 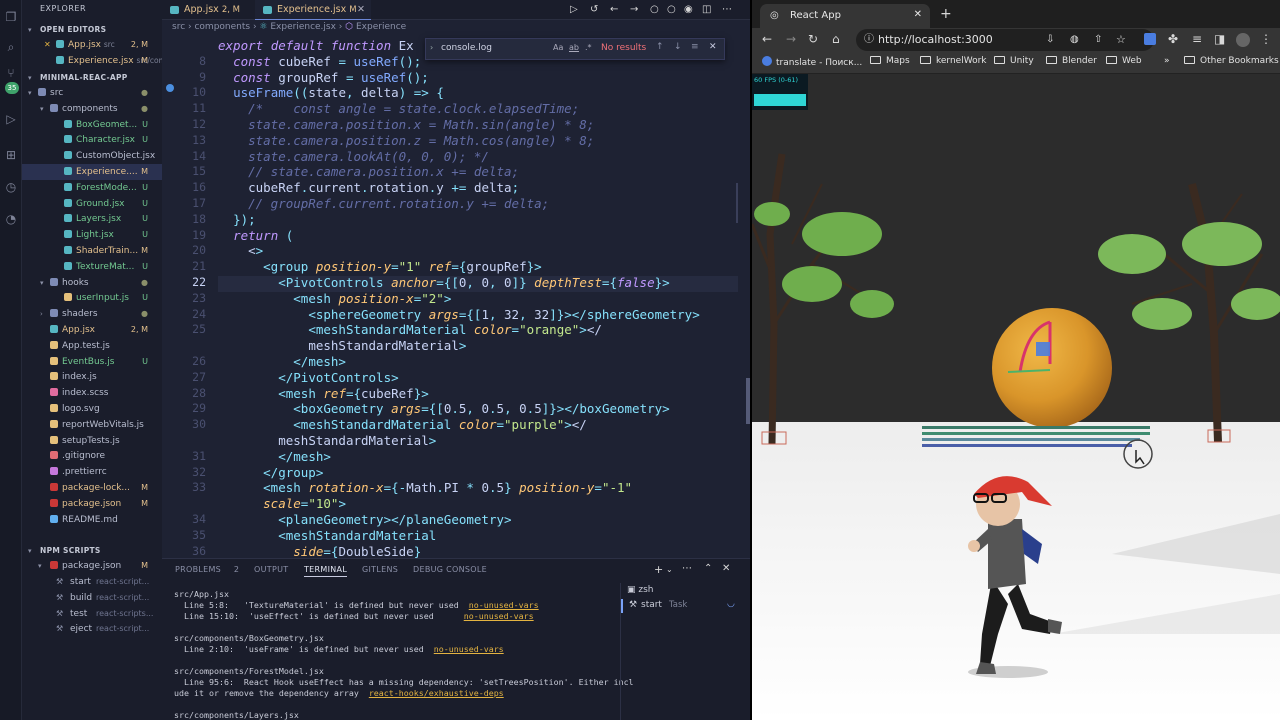 What do you see at coordinates (813, 39) in the screenshot?
I see `reload-icon: ↻` at bounding box center [813, 39].